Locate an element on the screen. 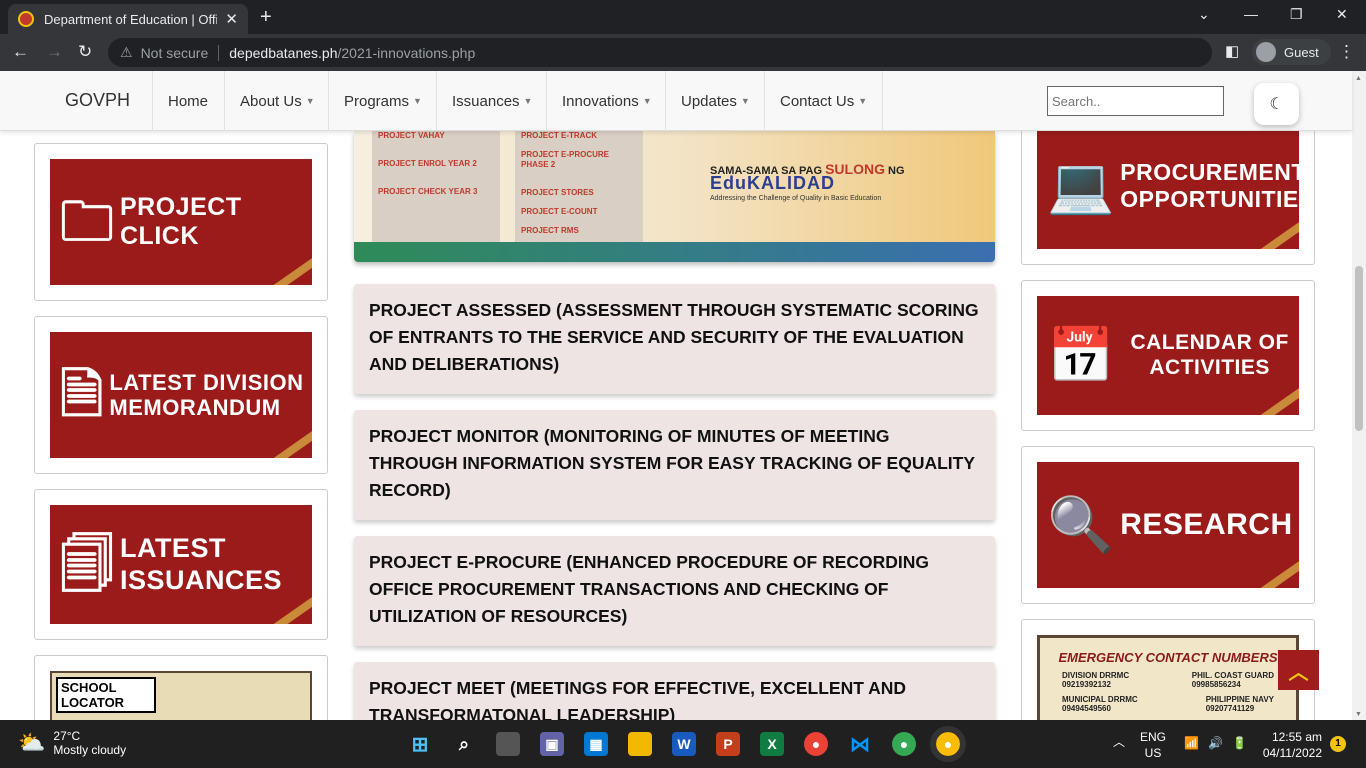  contact-name: PHIL. COAST GUARD is located at coordinates (1232, 675).